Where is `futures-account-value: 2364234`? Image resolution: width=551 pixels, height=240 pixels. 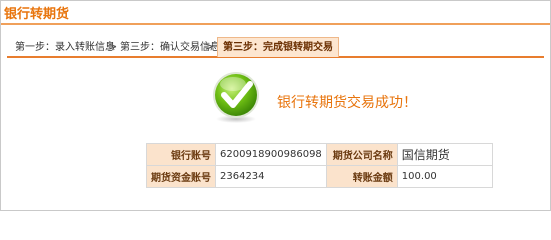
futures-account-value: 2364234 is located at coordinates (271, 176).